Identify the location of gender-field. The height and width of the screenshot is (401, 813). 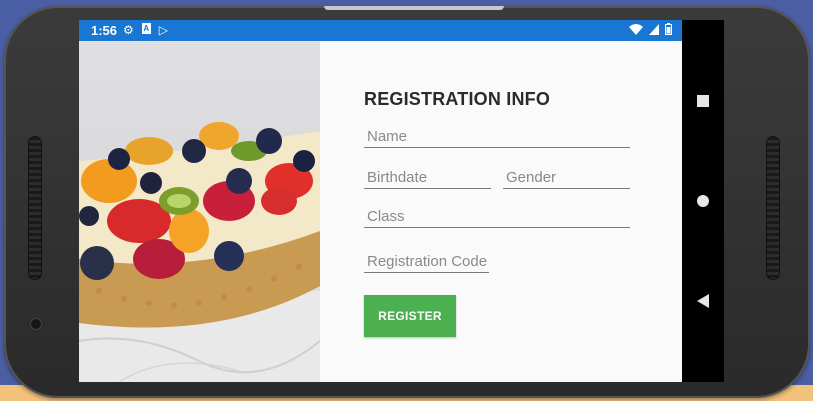
(566, 177).